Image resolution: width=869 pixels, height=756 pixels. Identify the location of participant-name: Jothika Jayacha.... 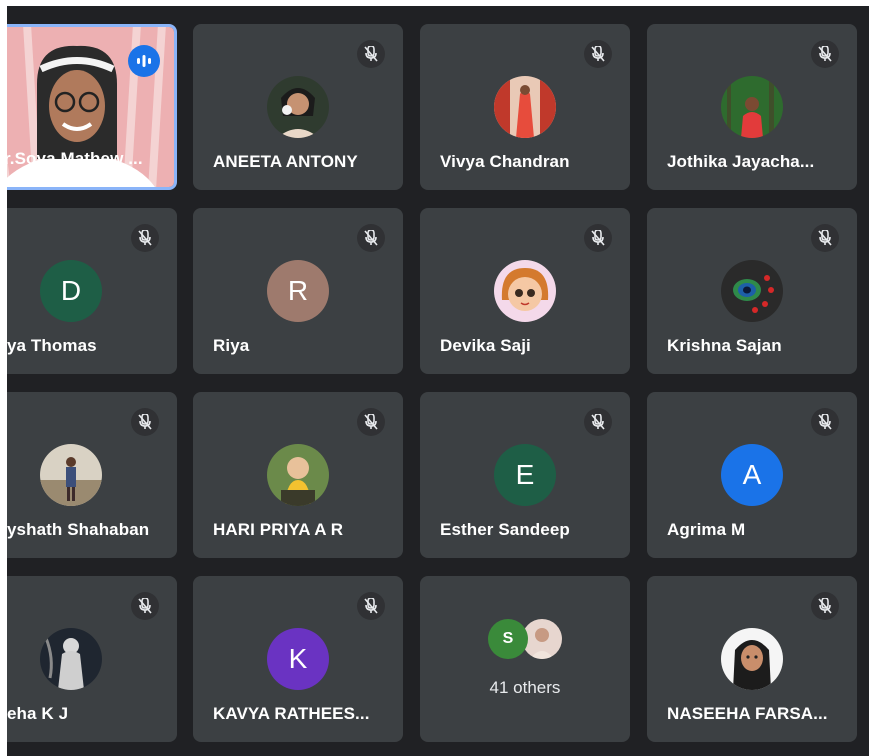
(741, 161).